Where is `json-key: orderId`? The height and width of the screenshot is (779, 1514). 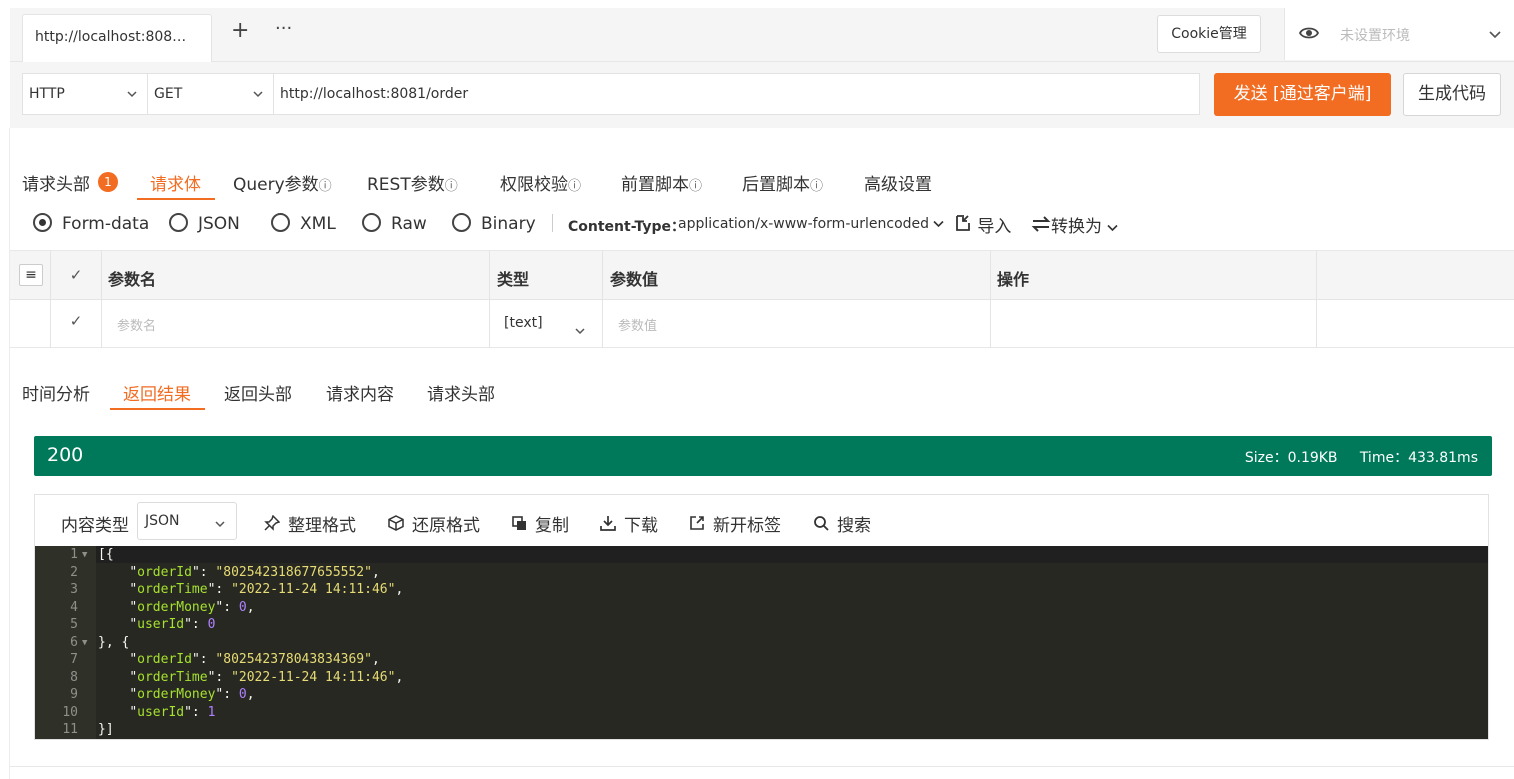
json-key: orderId is located at coordinates (164, 572).